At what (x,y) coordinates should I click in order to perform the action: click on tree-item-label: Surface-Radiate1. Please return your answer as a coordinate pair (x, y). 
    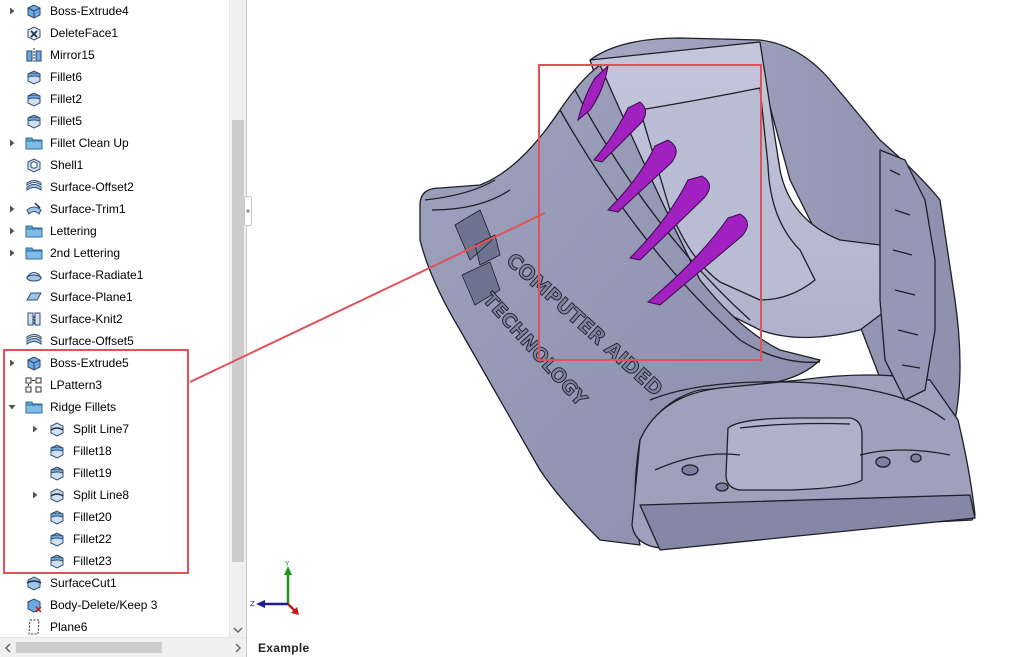
    Looking at the image, I should click on (97, 275).